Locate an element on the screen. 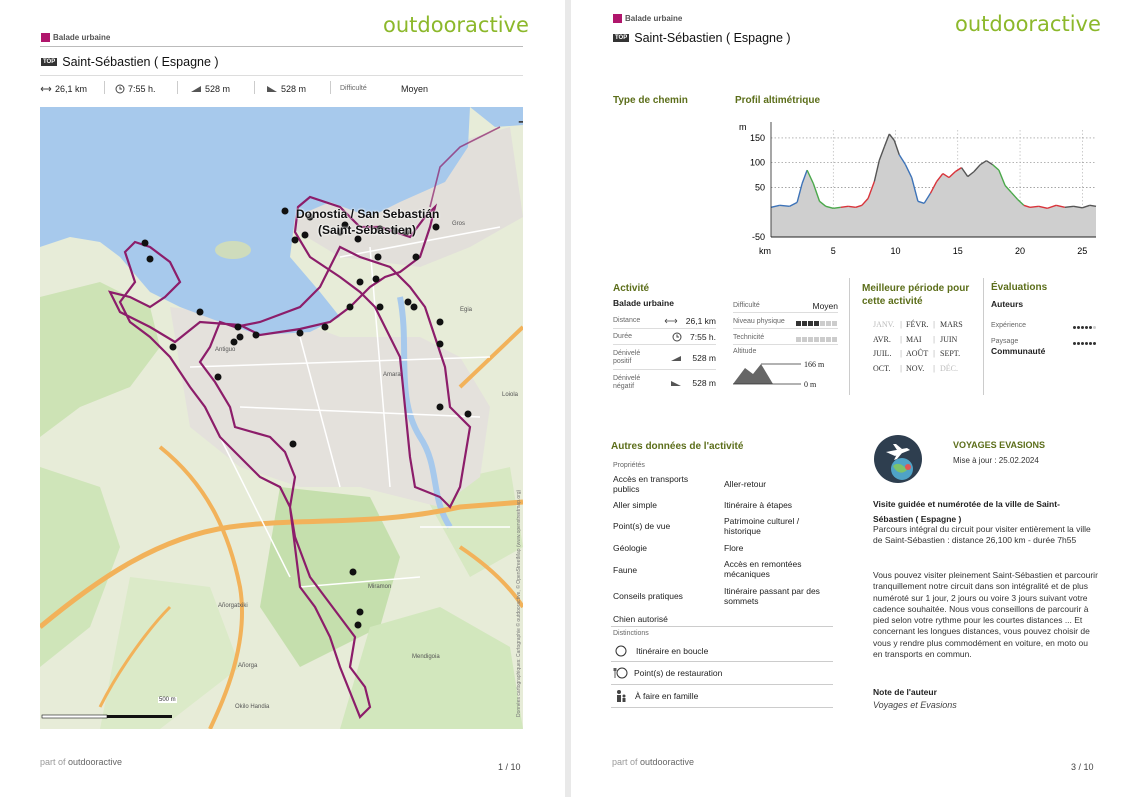 The height and width of the screenshot is (797, 1135). stat-descent: 528 m is located at coordinates (286, 89).